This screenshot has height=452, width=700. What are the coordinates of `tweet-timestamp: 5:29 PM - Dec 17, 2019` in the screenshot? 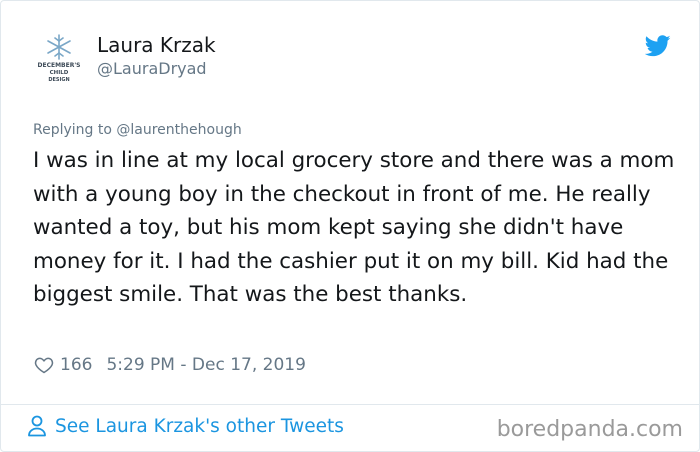 It's located at (205, 365).